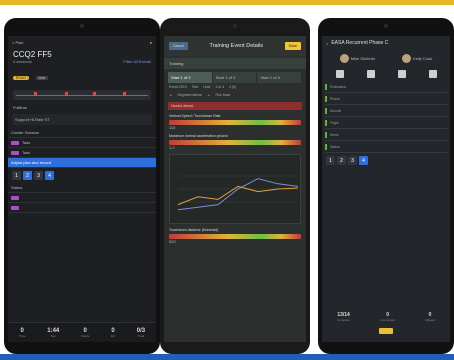  I want to click on list-item-label: Evaluation, so click(338, 86).